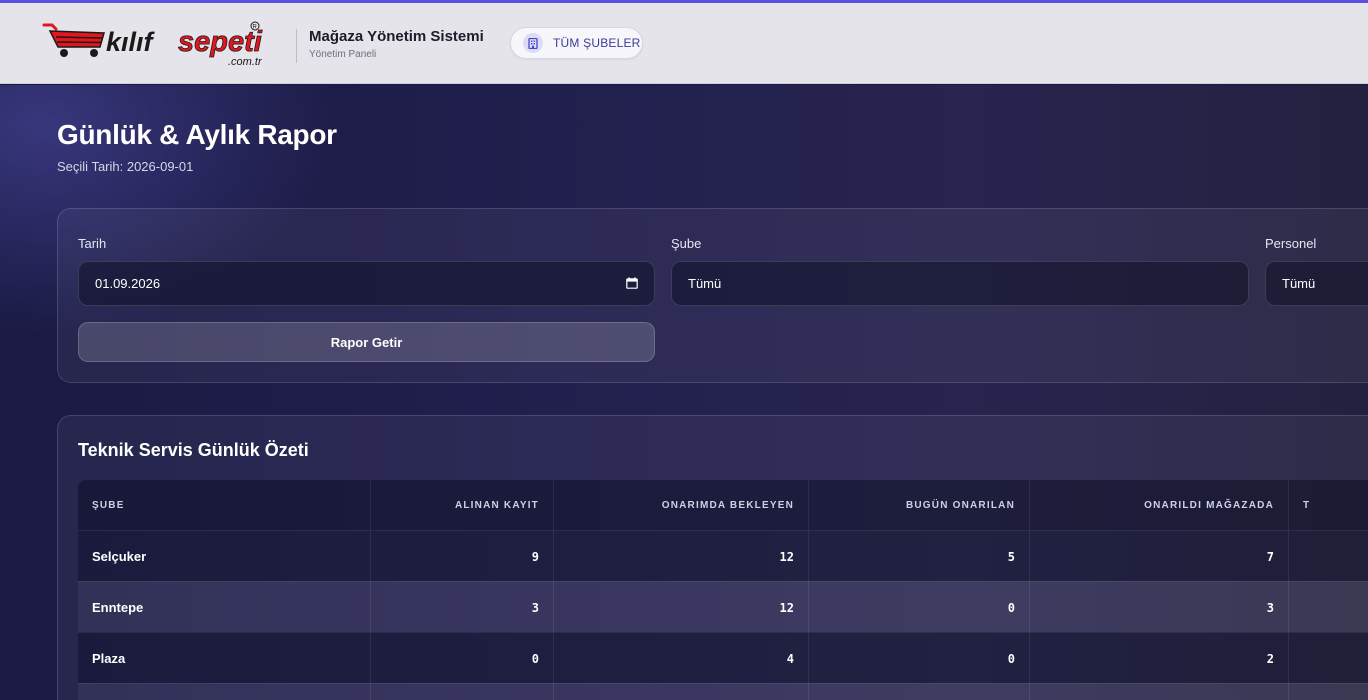 The width and height of the screenshot is (1368, 700). I want to click on col-received: ALINAN KAYIT, so click(462, 505).